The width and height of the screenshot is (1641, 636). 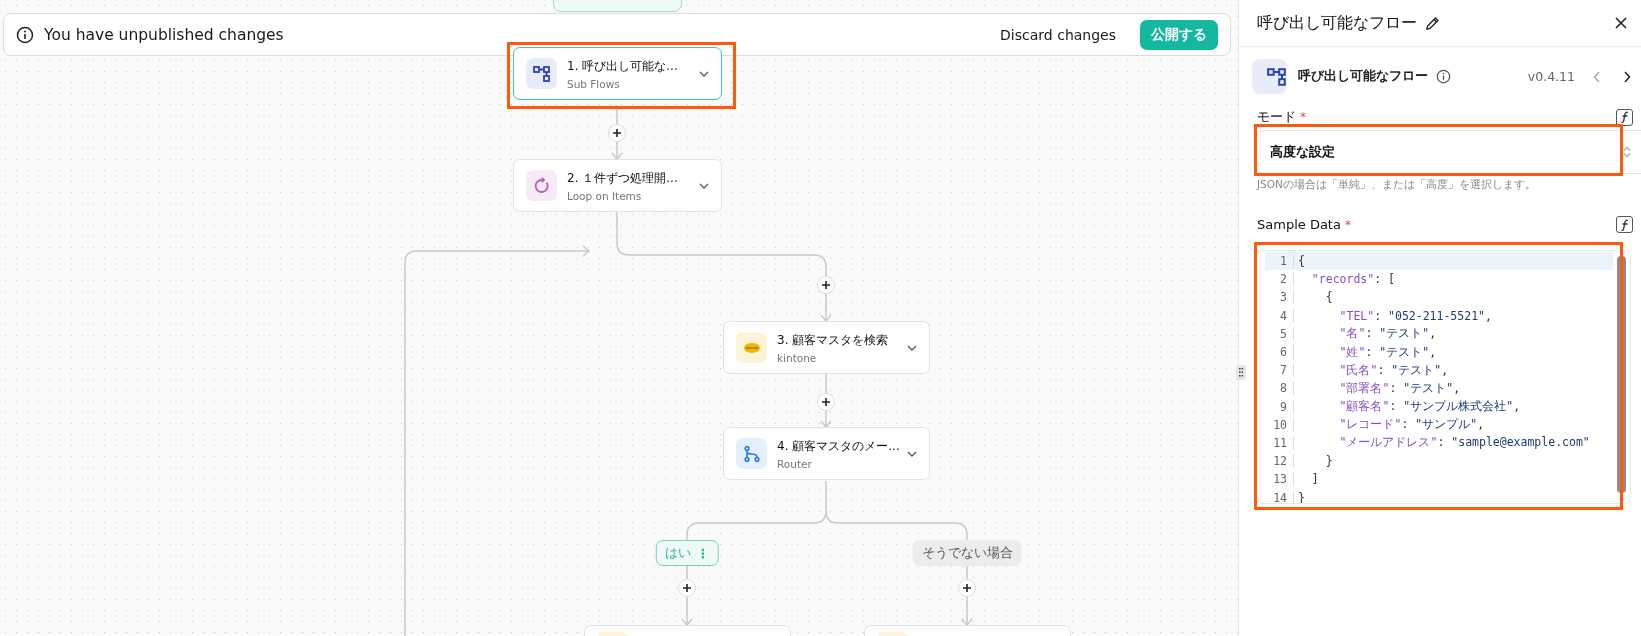 I want to click on code-line: "部署名": "テスト",, so click(x=1399, y=388).